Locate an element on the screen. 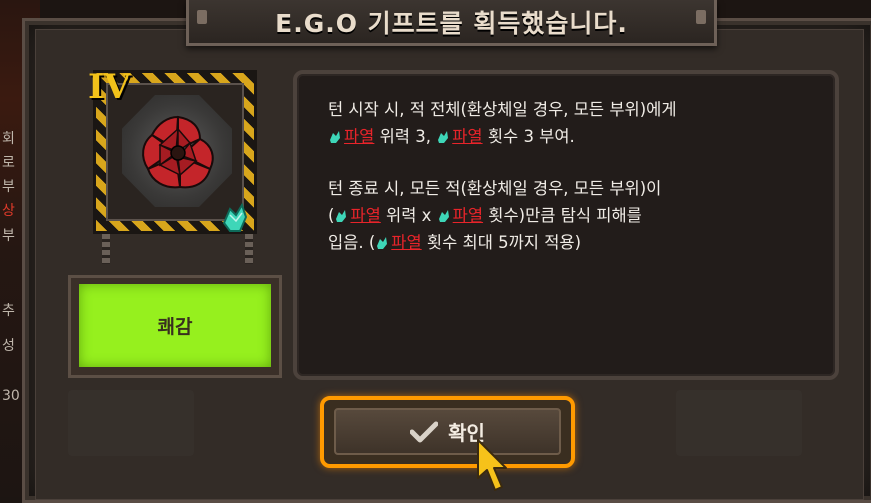 The image size is (871, 503). bg-text: 상 is located at coordinates (8, 211).